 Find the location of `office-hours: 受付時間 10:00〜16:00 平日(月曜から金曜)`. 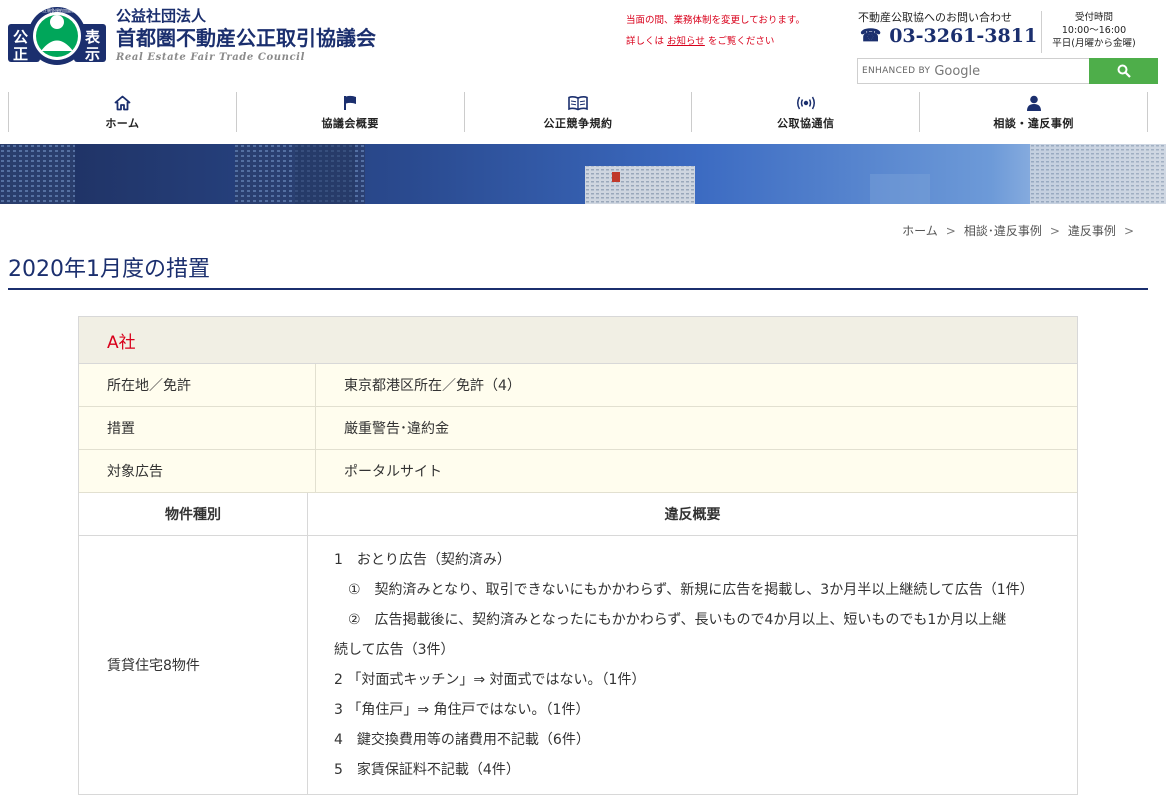

office-hours: 受付時間 10:00〜16:00 平日(月曜から金曜) is located at coordinates (1094, 30).